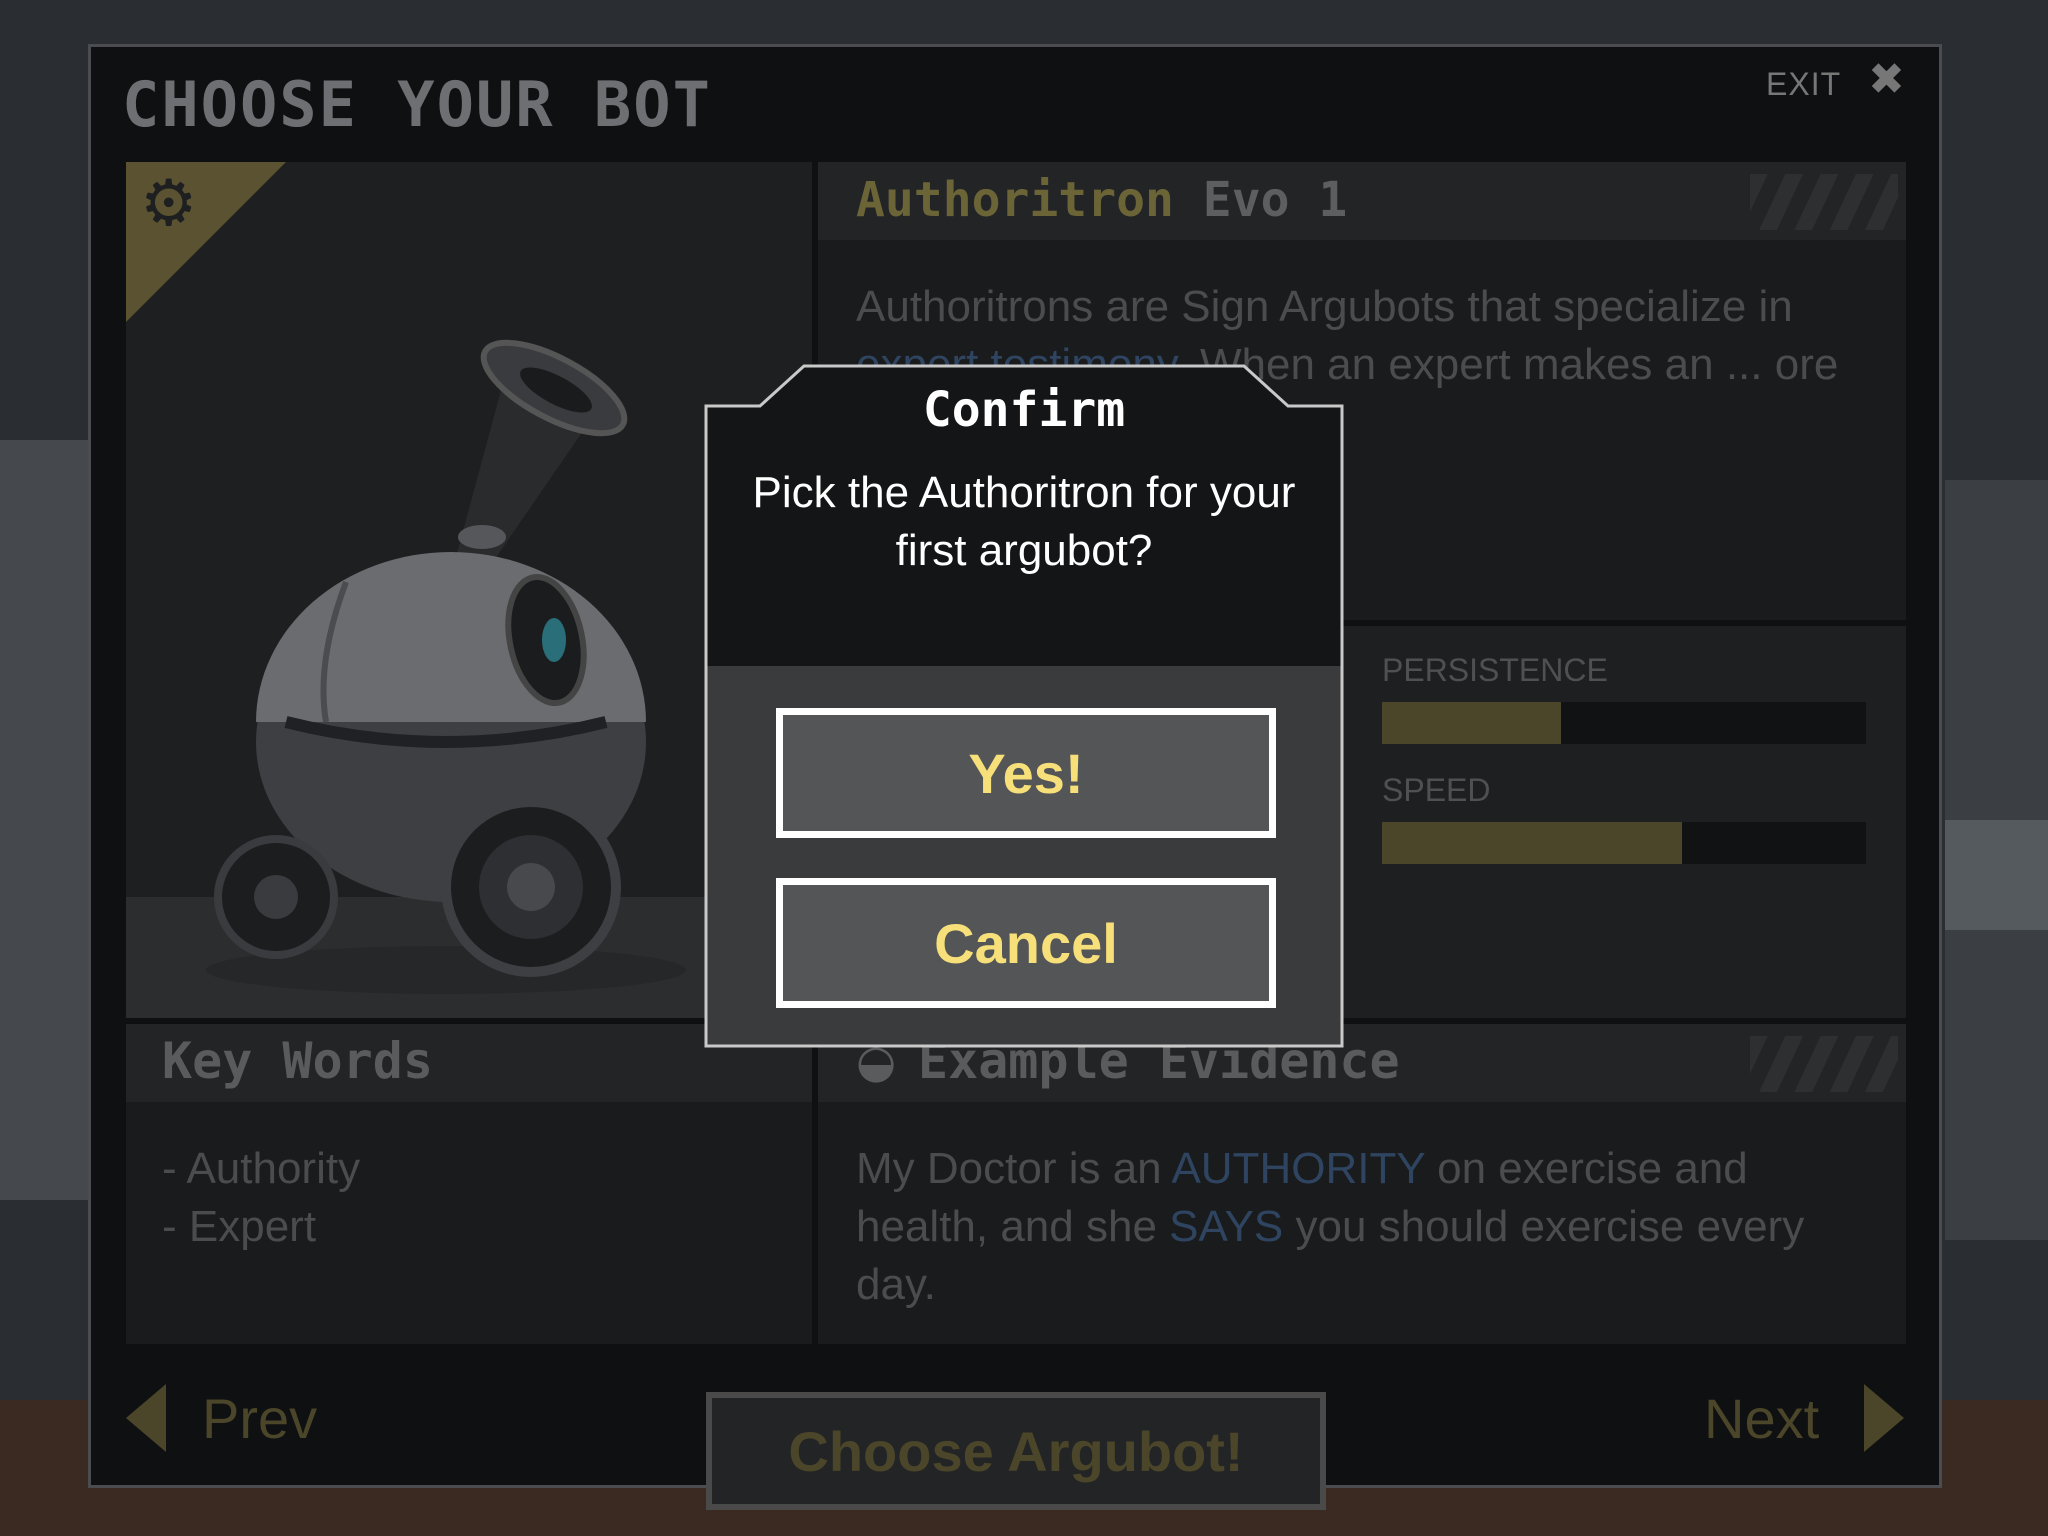  I want to click on keyword-item: - Expert, so click(239, 1226).